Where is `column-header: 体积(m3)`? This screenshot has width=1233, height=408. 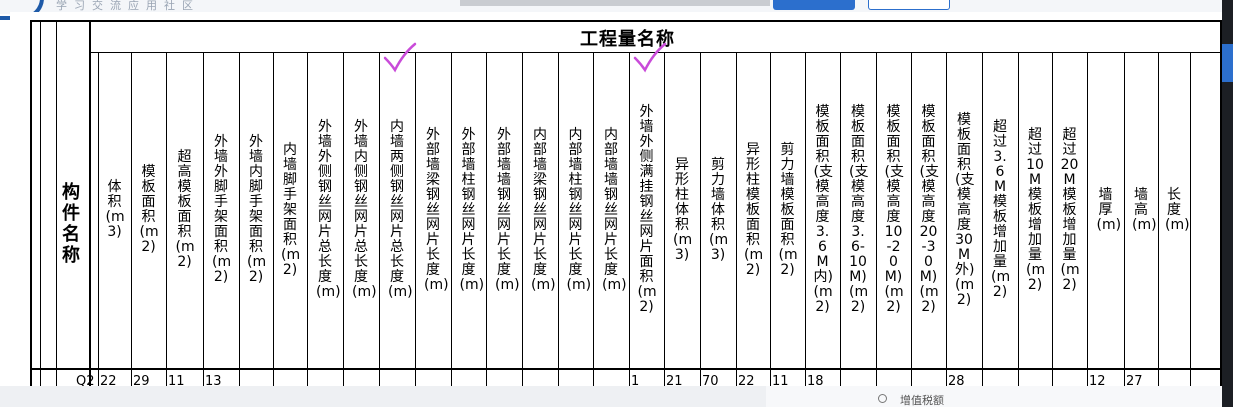 column-header: 体积(m3) is located at coordinates (115, 210).